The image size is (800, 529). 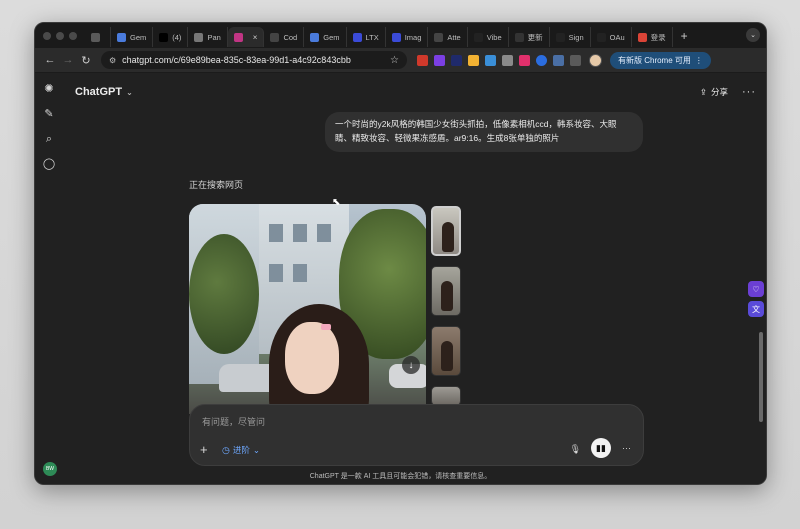 What do you see at coordinates (439, 37) in the screenshot?
I see `spiral-icon` at bounding box center [439, 37].